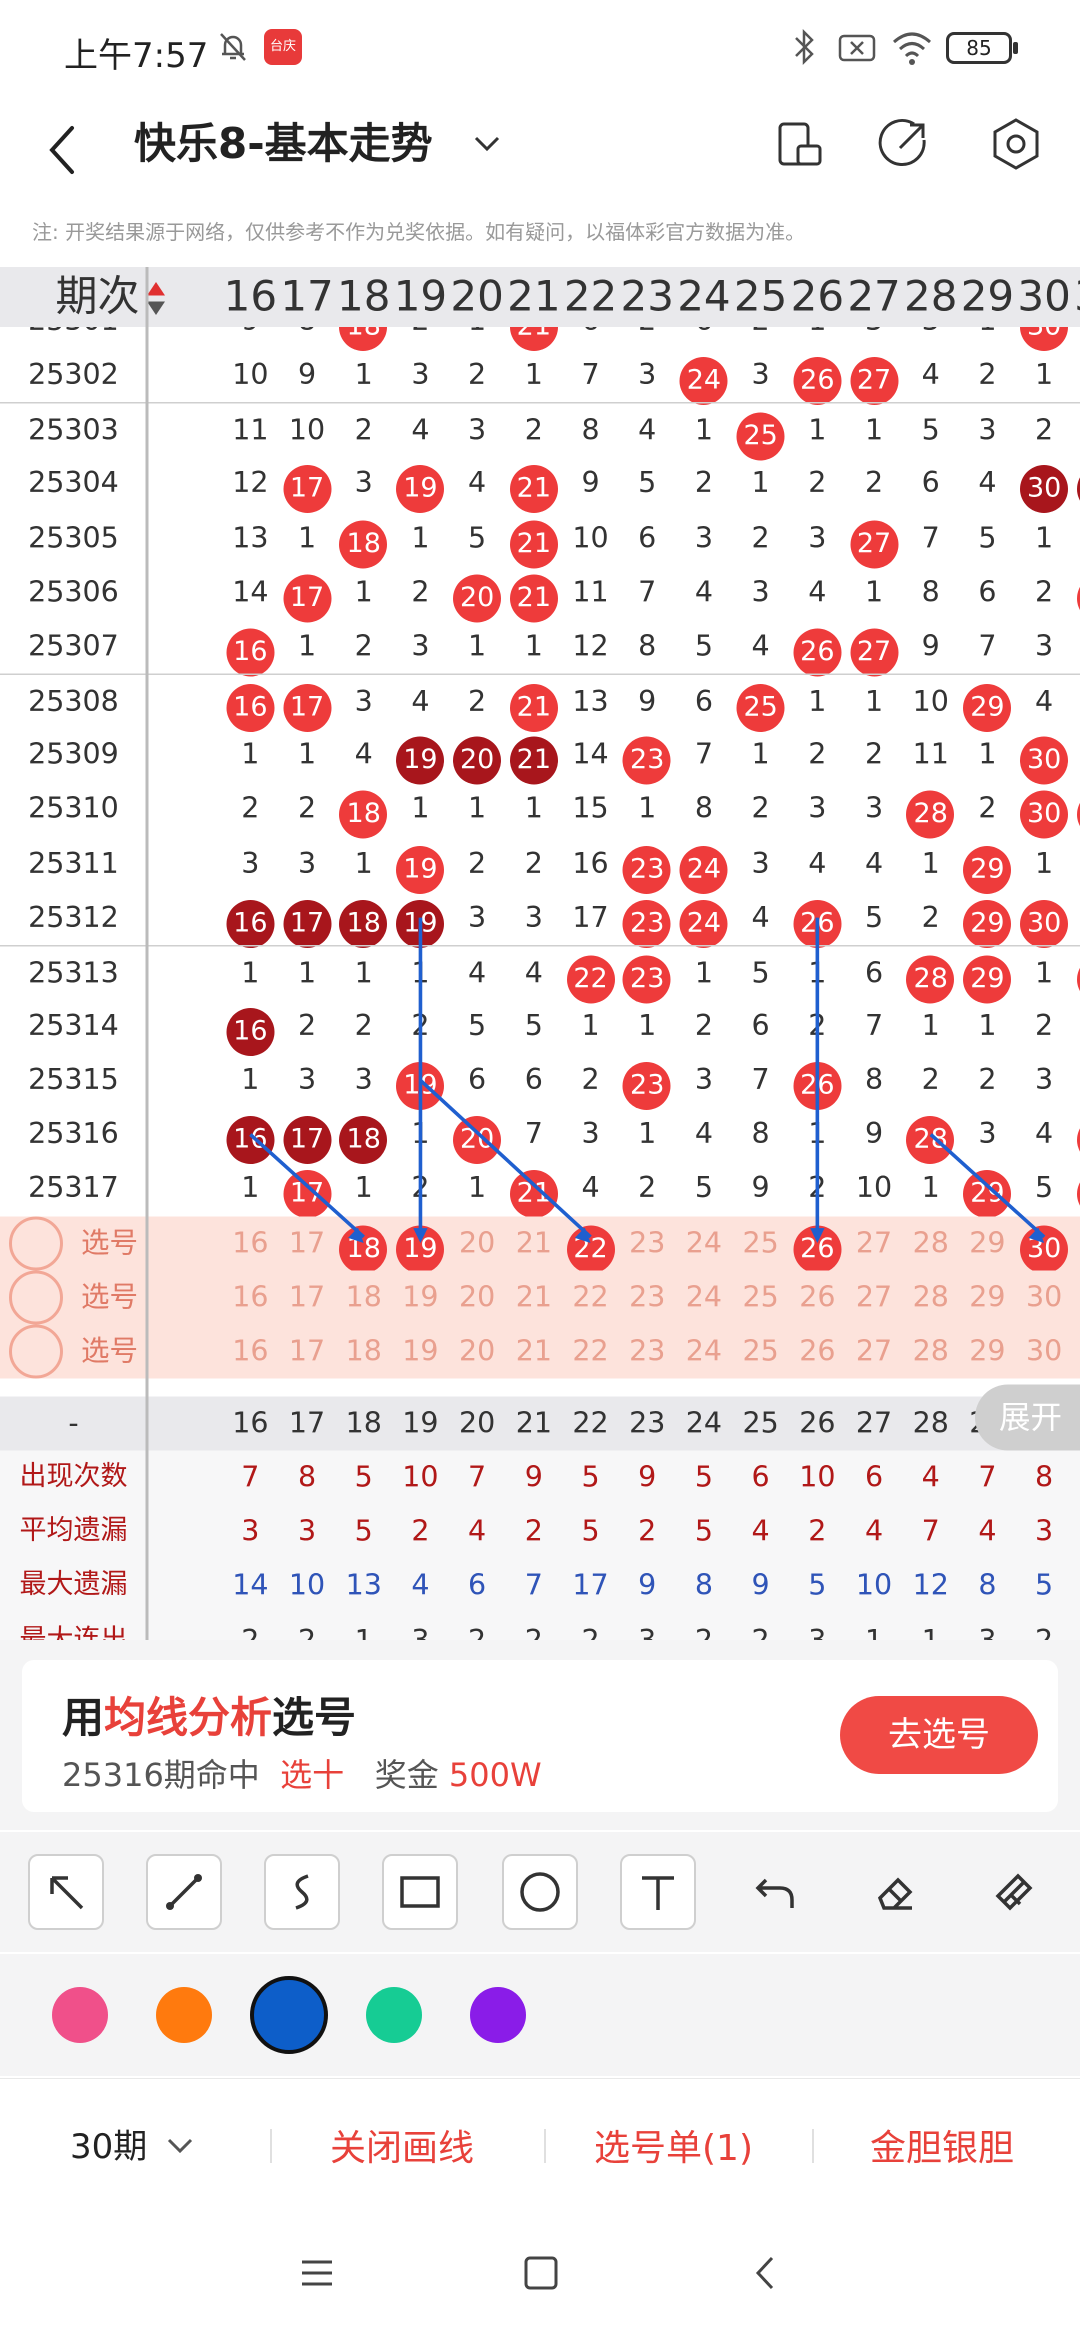 This screenshot has height=2340, width=1080. What do you see at coordinates (541, 2273) in the screenshot?
I see `home-icon` at bounding box center [541, 2273].